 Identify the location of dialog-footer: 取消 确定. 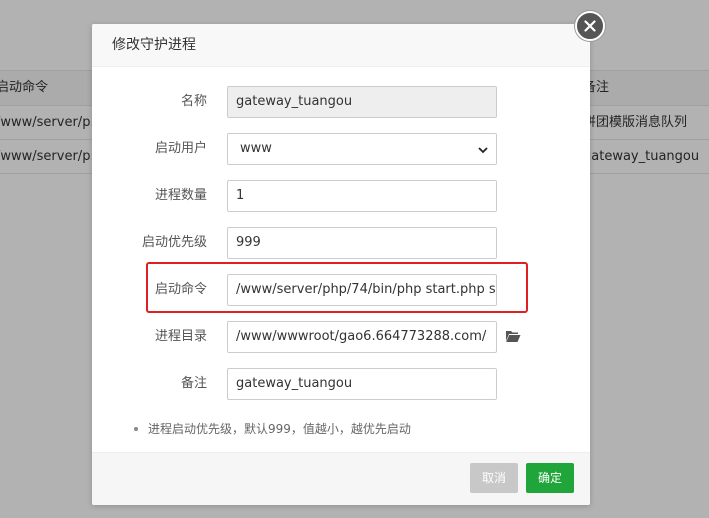
(341, 478).